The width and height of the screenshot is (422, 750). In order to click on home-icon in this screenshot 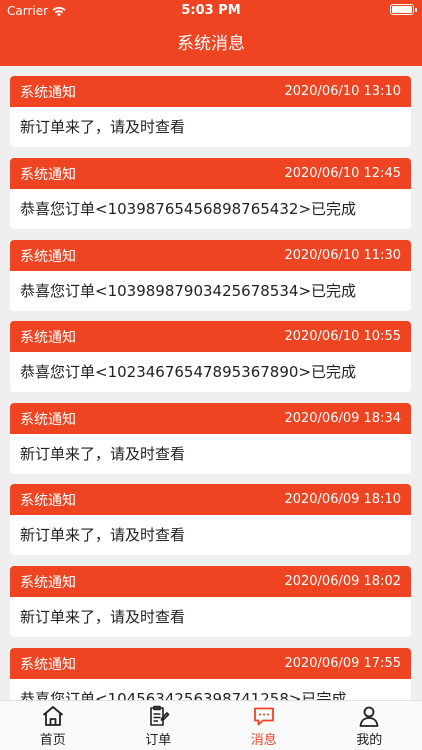, I will do `click(52, 715)`.